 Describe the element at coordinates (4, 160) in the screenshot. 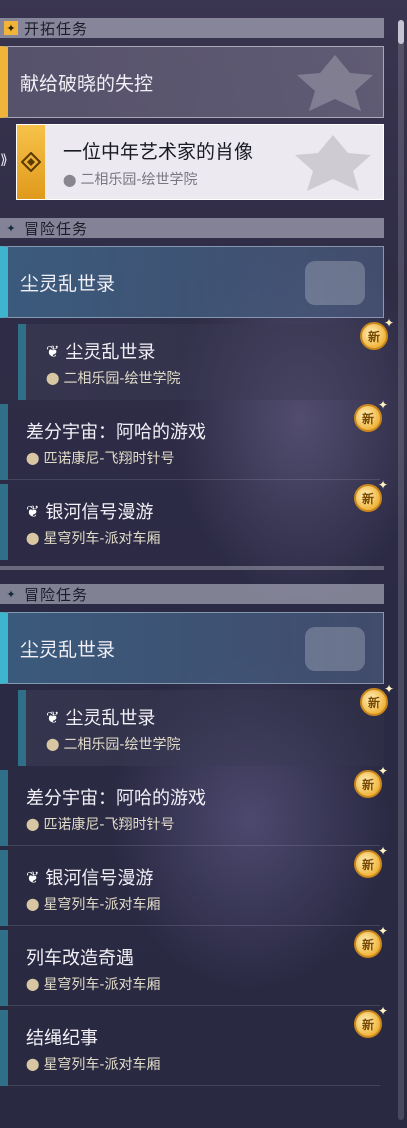

I see `selected-pointer-icon: ⟫` at that location.